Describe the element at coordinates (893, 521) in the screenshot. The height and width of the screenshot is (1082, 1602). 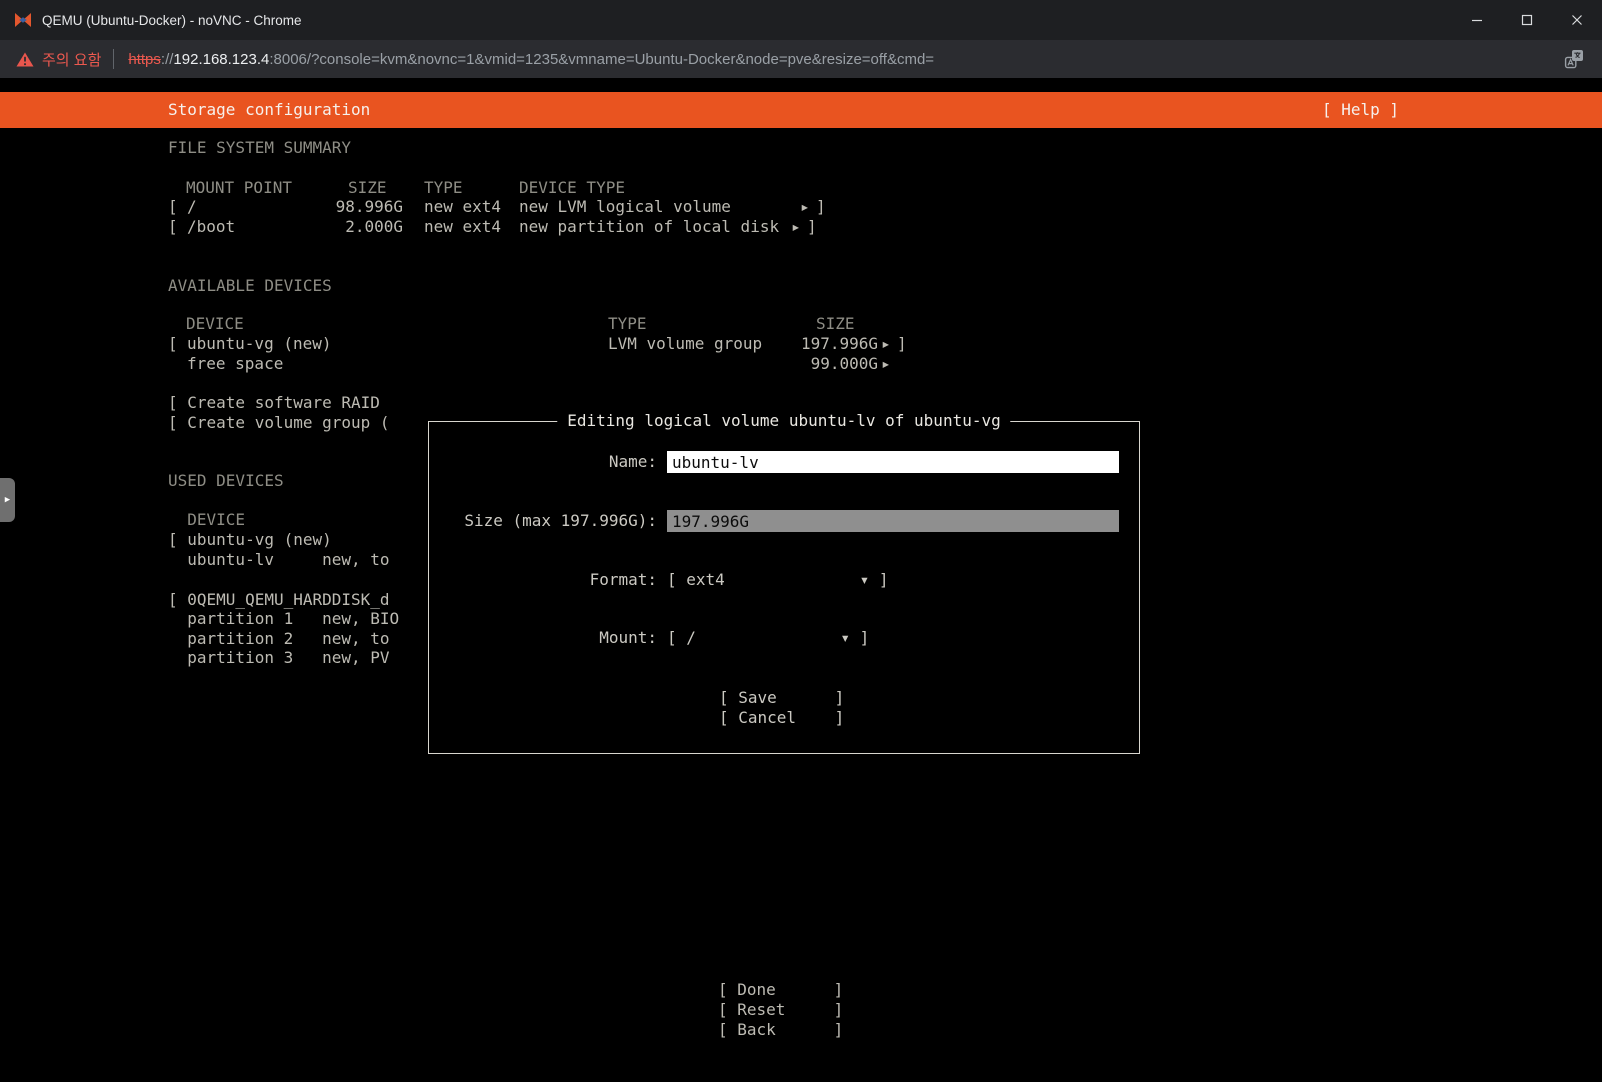
I see `size-input` at that location.